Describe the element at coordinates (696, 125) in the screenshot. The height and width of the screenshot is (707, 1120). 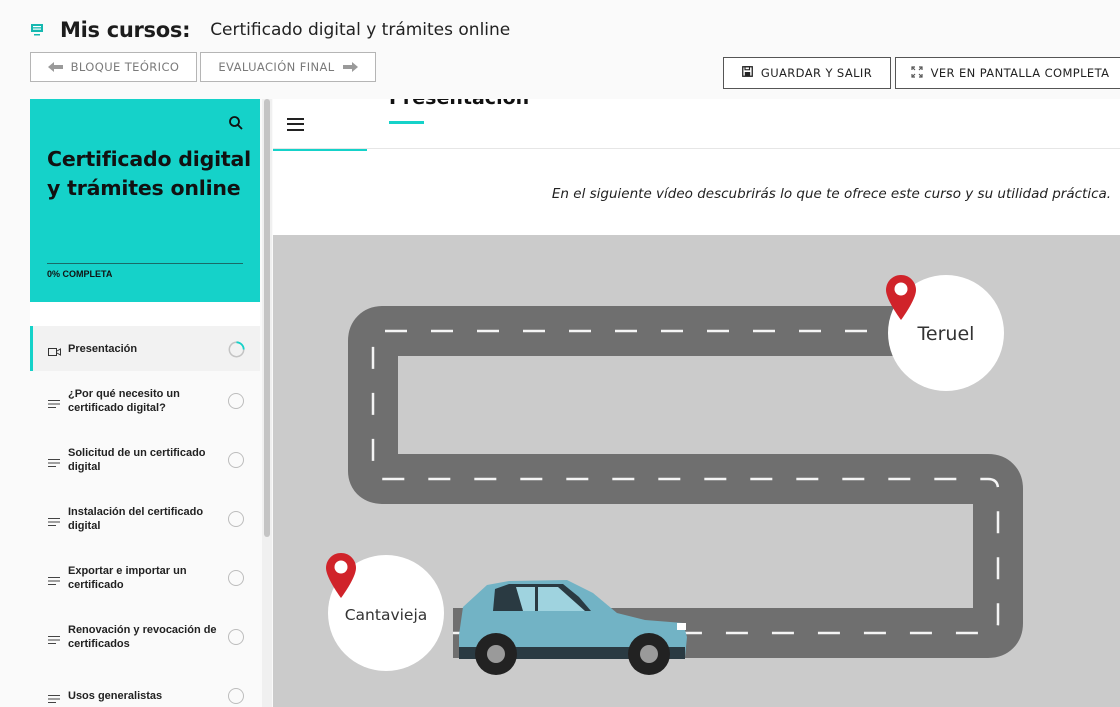
I see `lesson-topbar: Presentación` at that location.